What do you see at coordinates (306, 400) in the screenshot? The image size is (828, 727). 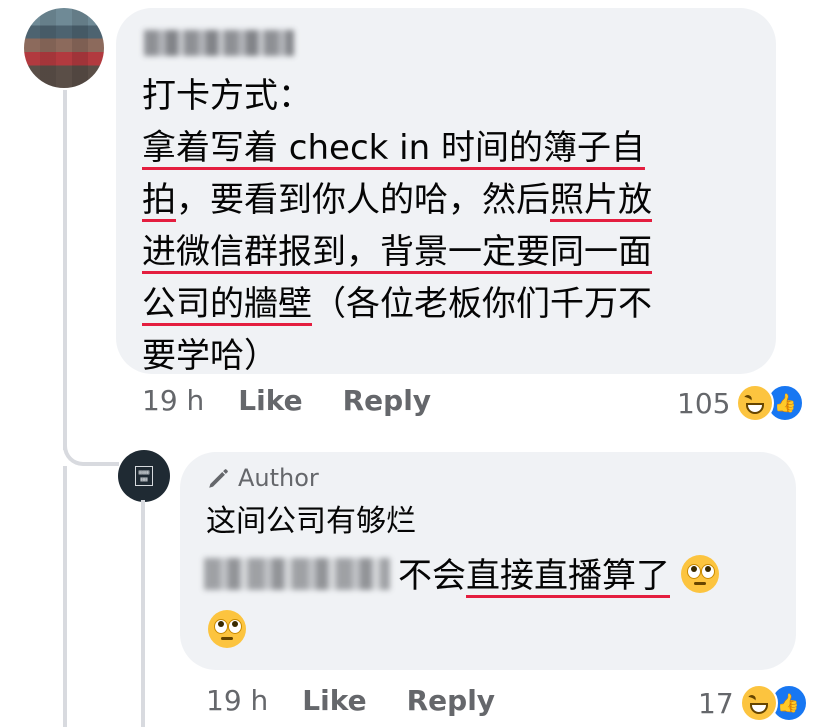 I see `comment-actions: 19 h Like Reply` at bounding box center [306, 400].